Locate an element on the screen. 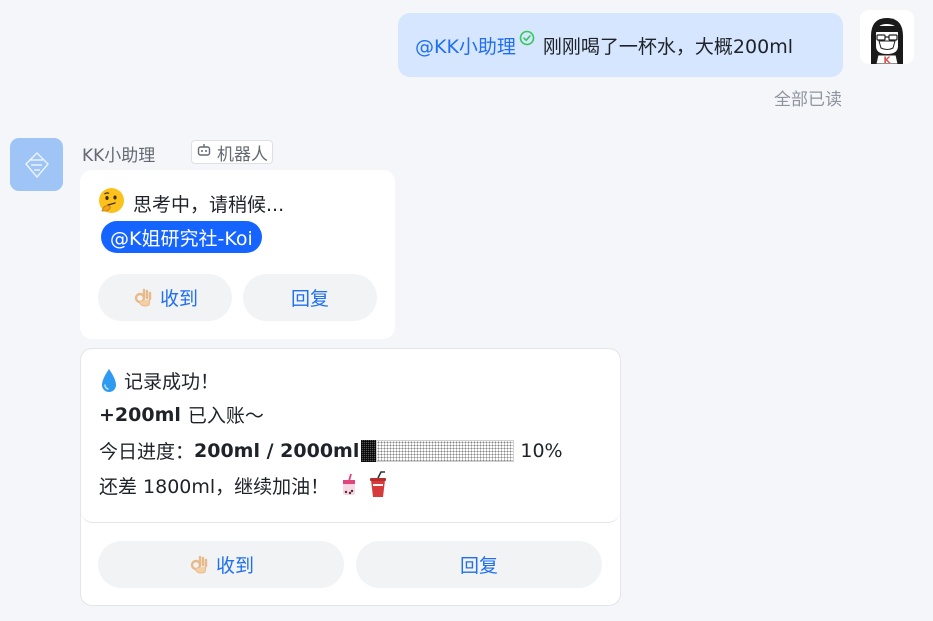 This screenshot has height=621, width=933. mention-link: @KK小助理 is located at coordinates (465, 45).